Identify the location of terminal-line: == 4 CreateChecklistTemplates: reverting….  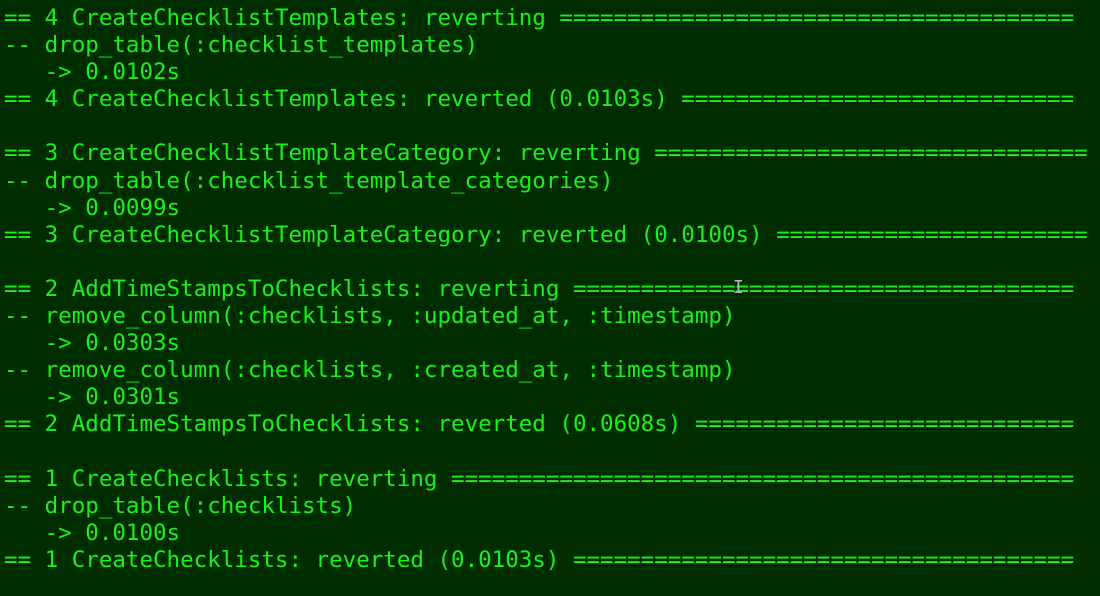
(539, 18).